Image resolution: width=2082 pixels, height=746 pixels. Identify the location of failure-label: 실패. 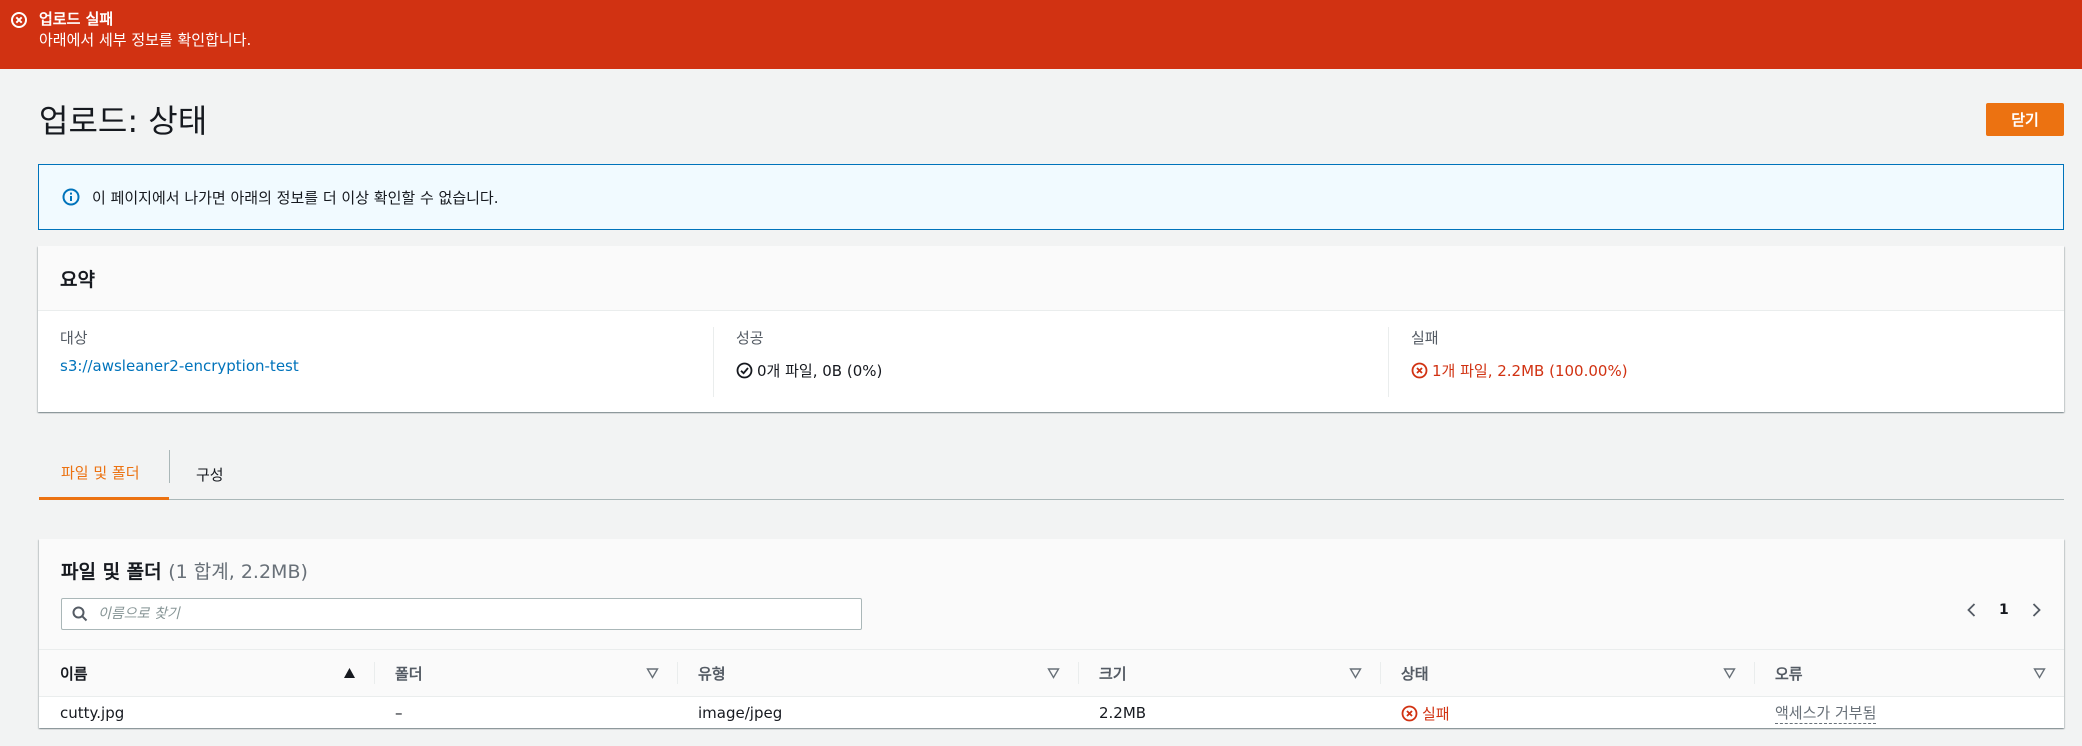
(1425, 338).